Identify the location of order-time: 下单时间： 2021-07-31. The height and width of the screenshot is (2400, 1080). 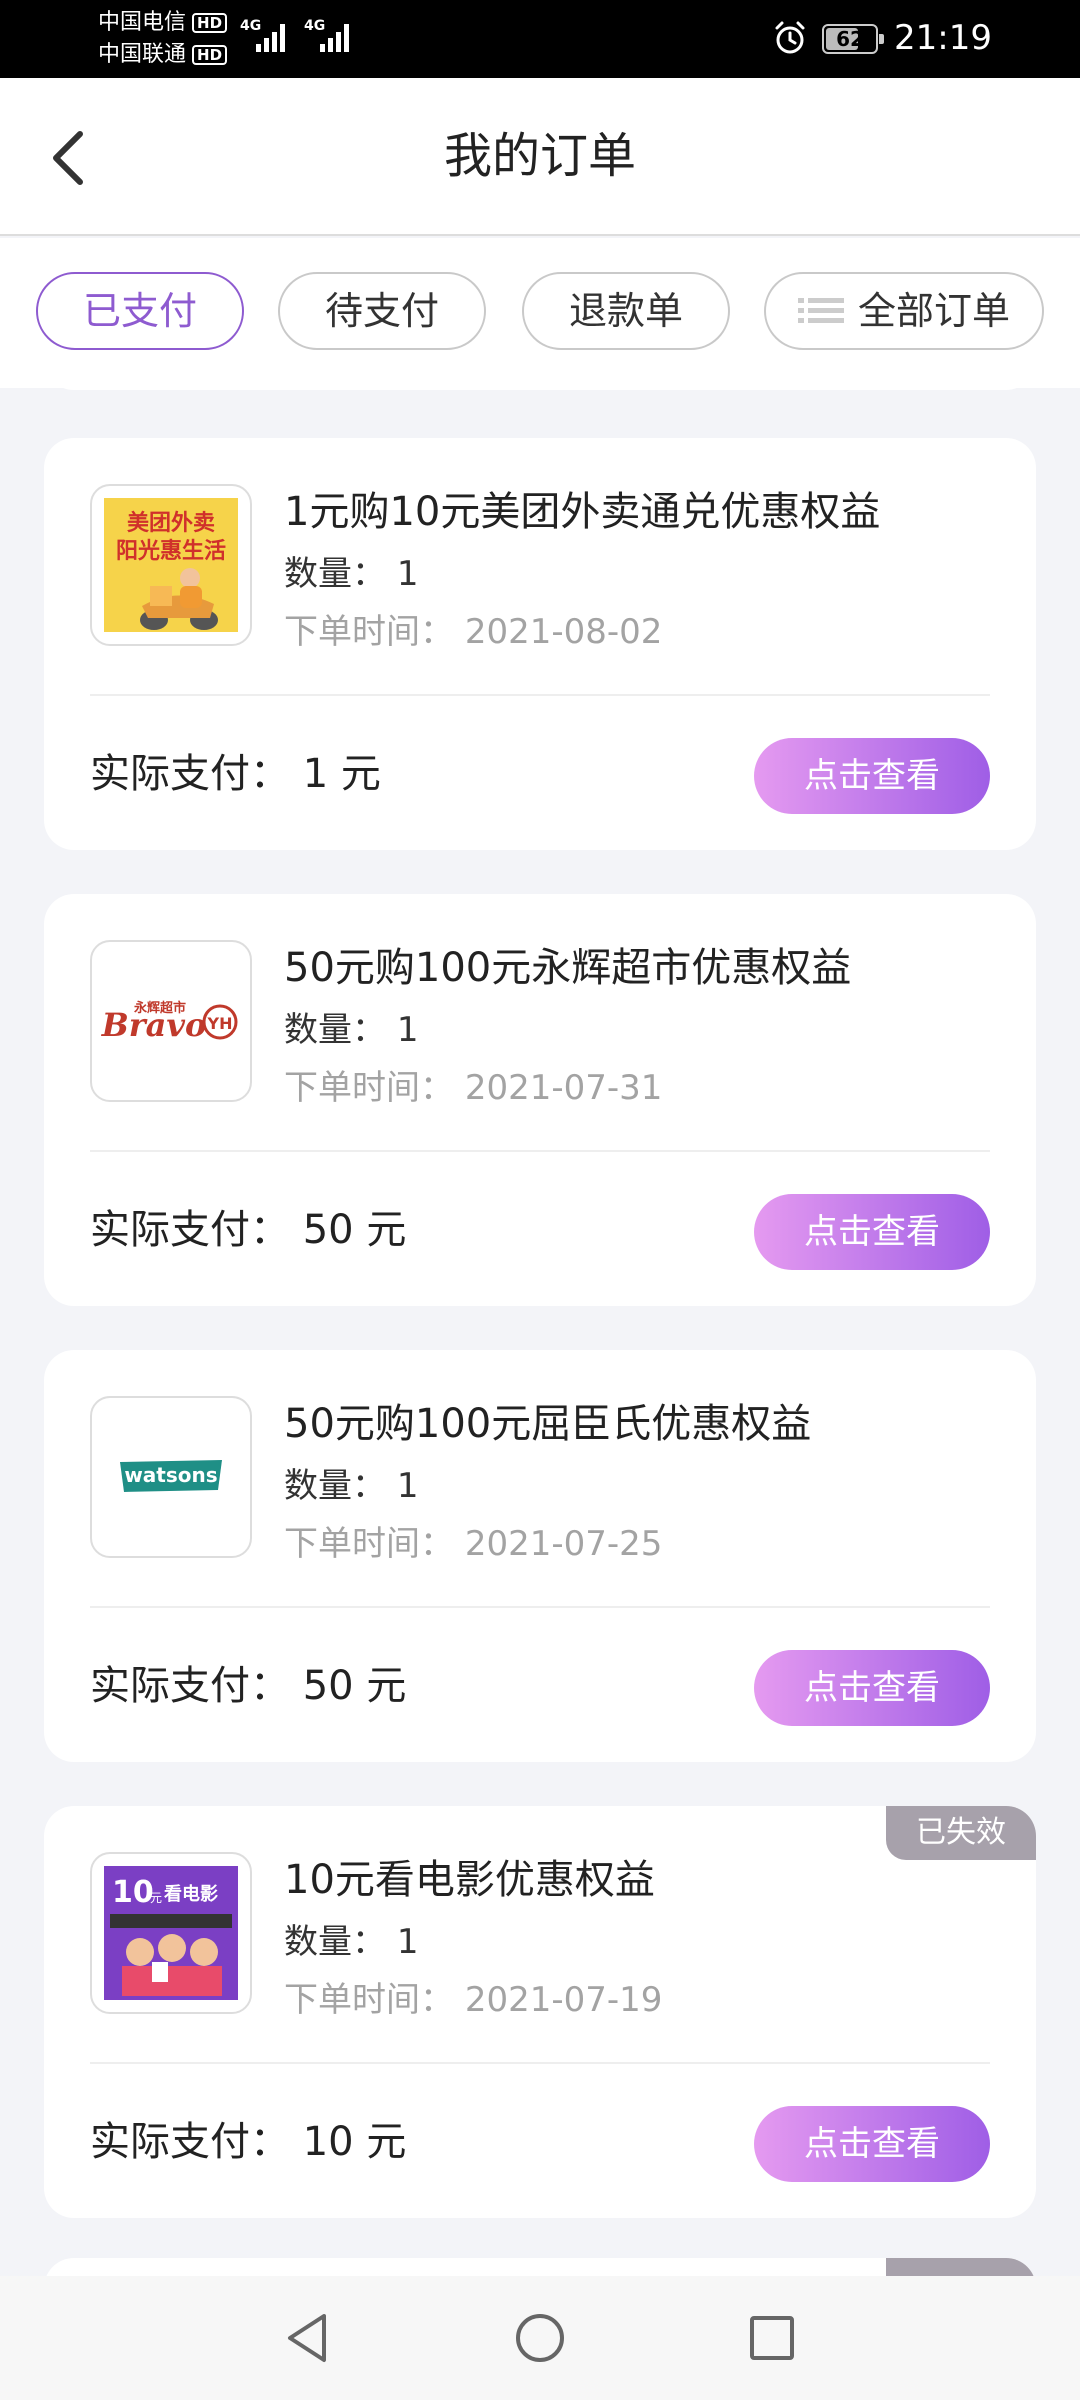
(473, 1088).